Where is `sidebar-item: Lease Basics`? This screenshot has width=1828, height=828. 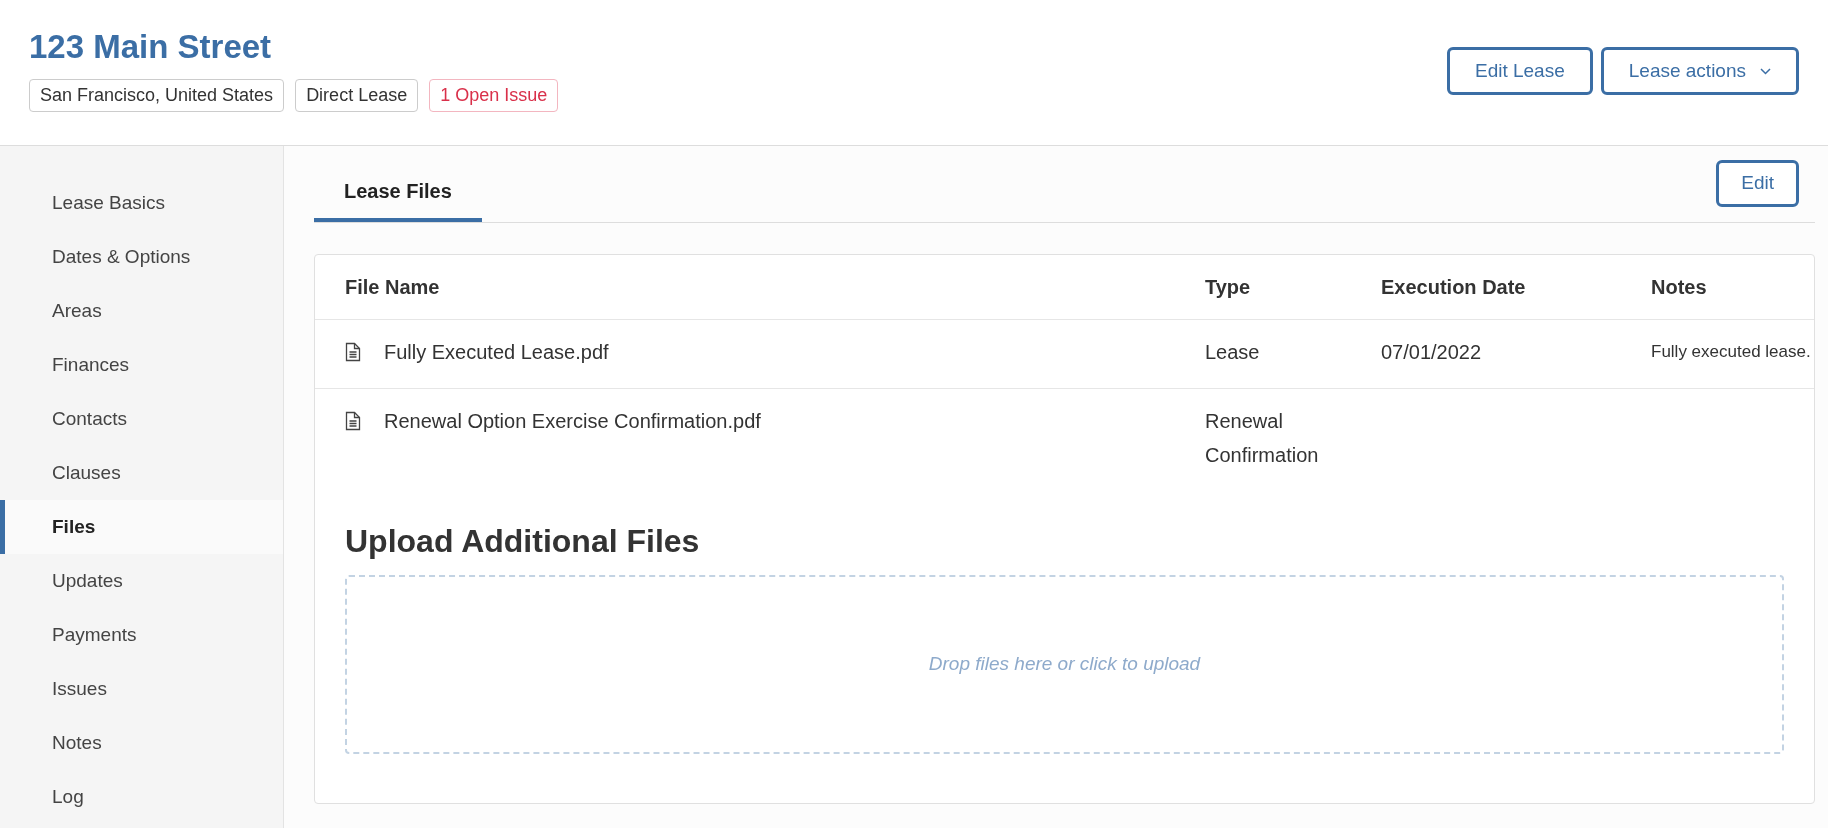 sidebar-item: Lease Basics is located at coordinates (141, 203).